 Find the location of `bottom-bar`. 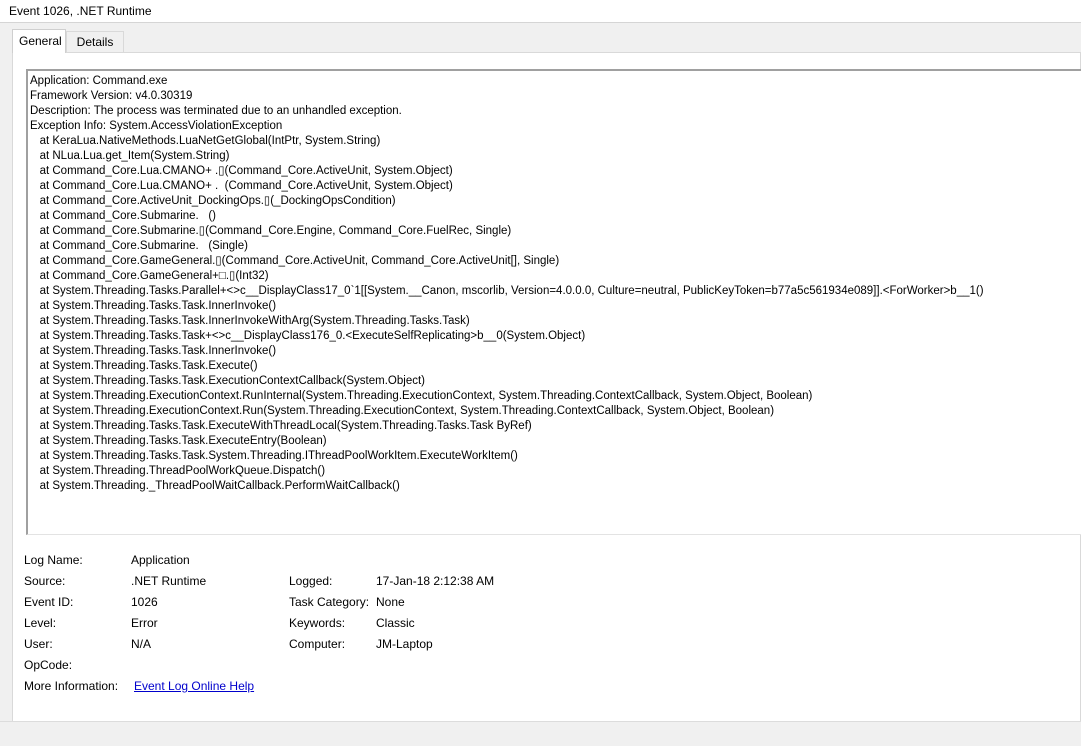

bottom-bar is located at coordinates (540, 734).